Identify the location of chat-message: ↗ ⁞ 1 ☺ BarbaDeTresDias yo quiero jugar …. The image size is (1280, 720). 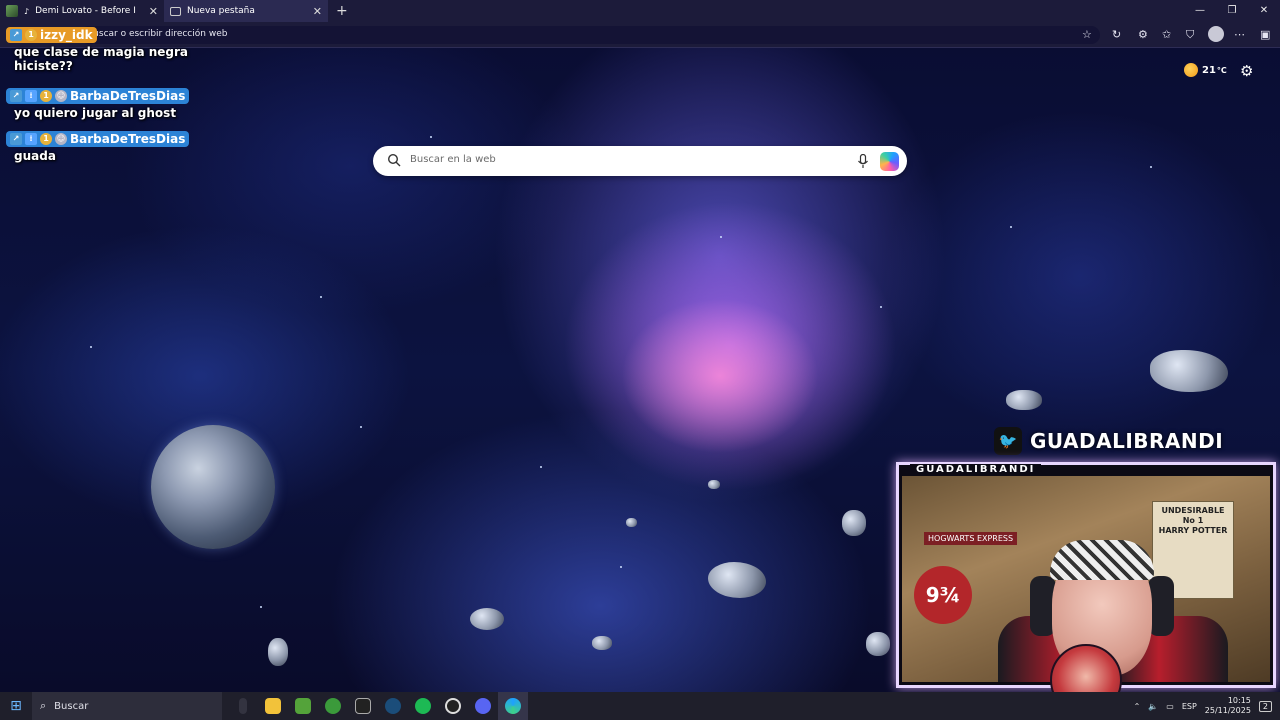
(116, 101).